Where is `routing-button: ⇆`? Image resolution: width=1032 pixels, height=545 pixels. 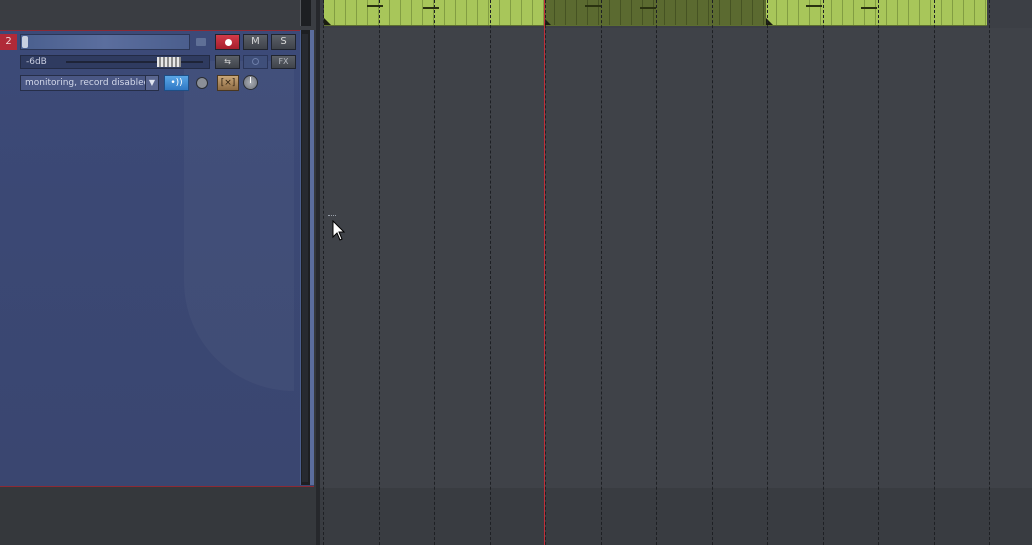 routing-button: ⇆ is located at coordinates (227, 62).